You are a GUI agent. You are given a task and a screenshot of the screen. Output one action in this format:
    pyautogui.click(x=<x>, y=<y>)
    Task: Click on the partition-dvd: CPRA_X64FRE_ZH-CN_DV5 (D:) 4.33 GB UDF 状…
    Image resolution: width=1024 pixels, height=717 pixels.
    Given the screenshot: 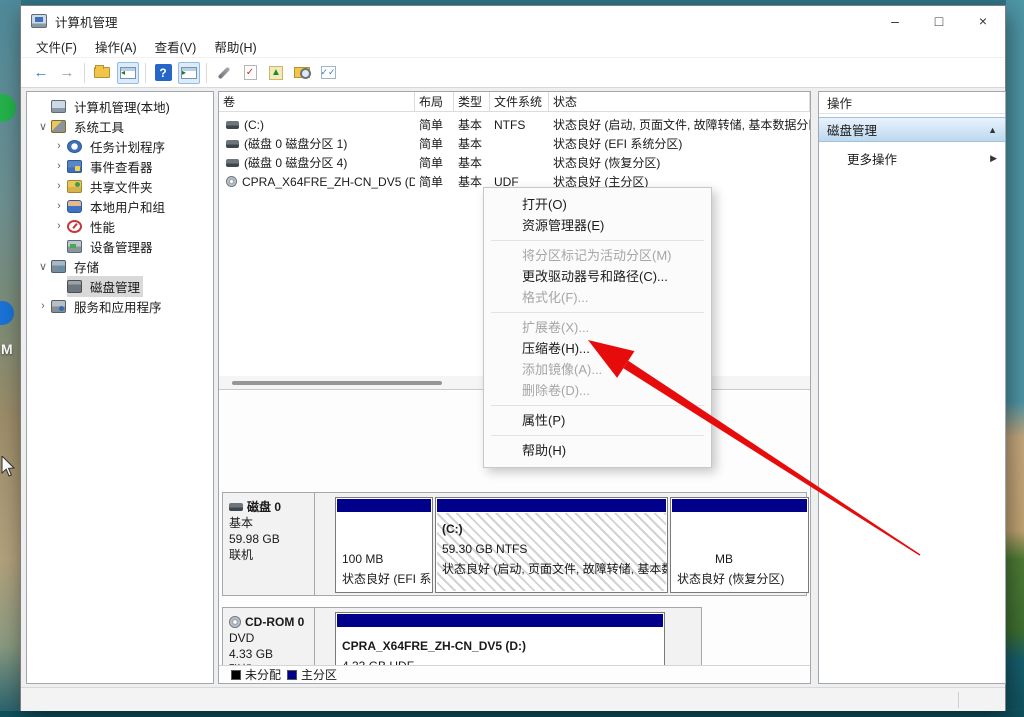 What is the action you would take?
    pyautogui.click(x=500, y=638)
    